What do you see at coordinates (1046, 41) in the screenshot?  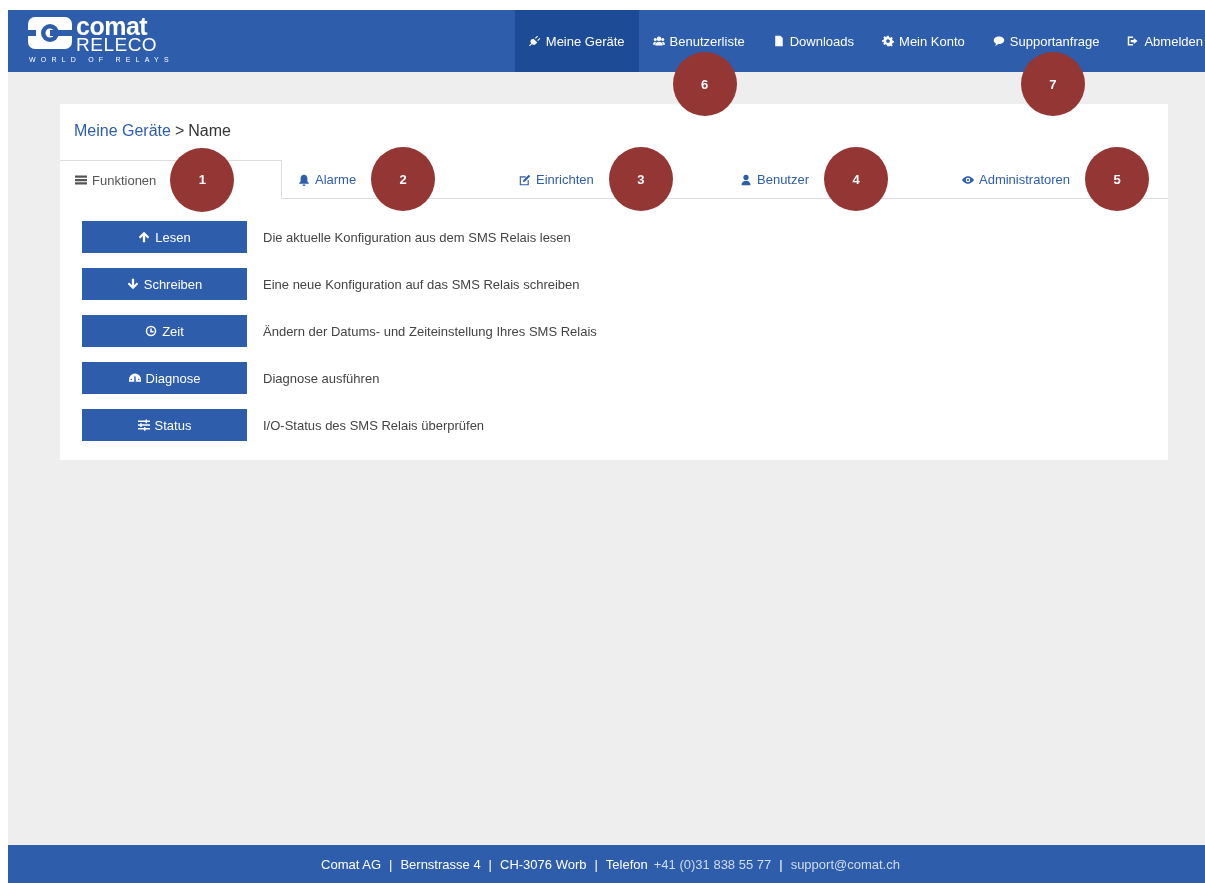 I see `nav-link: Supportanfrage` at bounding box center [1046, 41].